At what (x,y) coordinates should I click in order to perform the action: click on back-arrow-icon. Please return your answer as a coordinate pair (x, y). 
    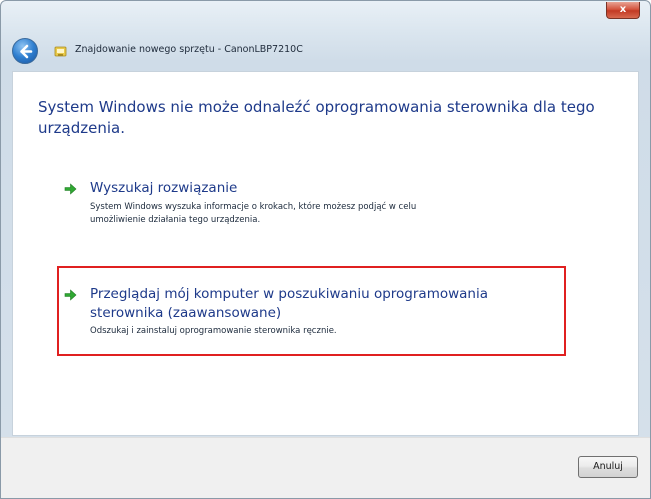
    Looking at the image, I should click on (26, 51).